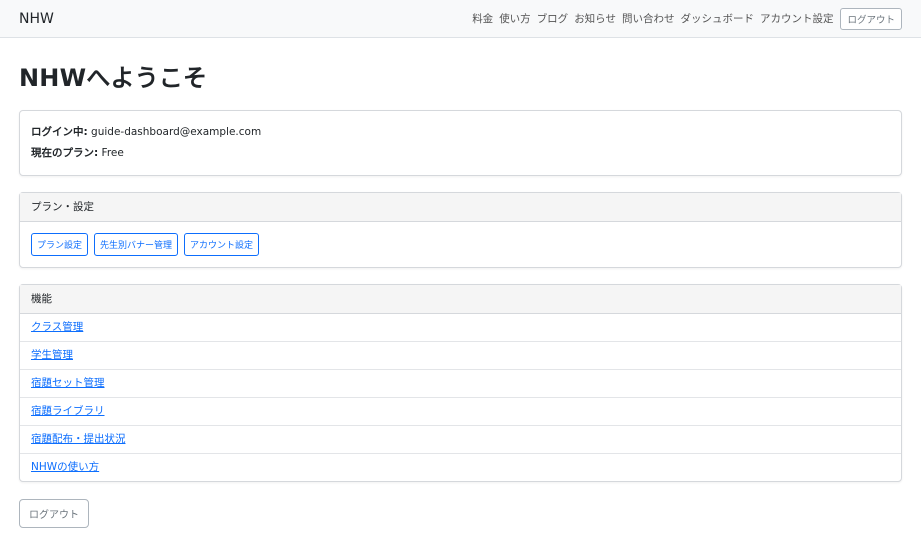  What do you see at coordinates (112, 153) in the screenshot?
I see `plan-value: Free` at bounding box center [112, 153].